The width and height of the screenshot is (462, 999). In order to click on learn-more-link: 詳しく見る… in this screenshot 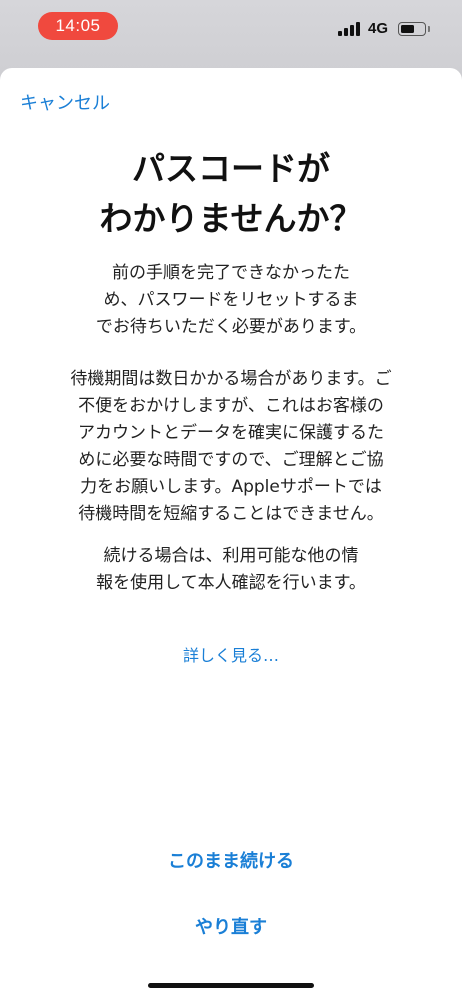, I will do `click(231, 654)`.